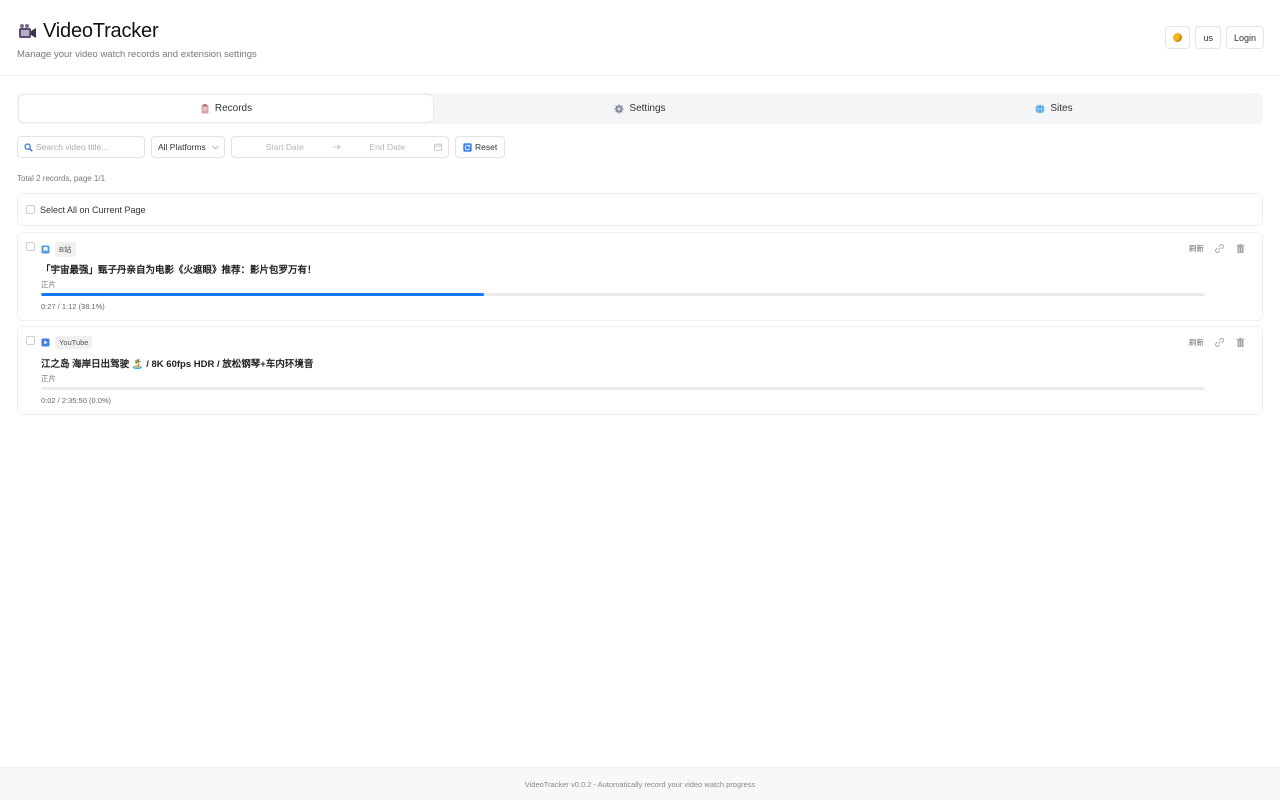  I want to click on tab-sites: Sites, so click(1054, 108).